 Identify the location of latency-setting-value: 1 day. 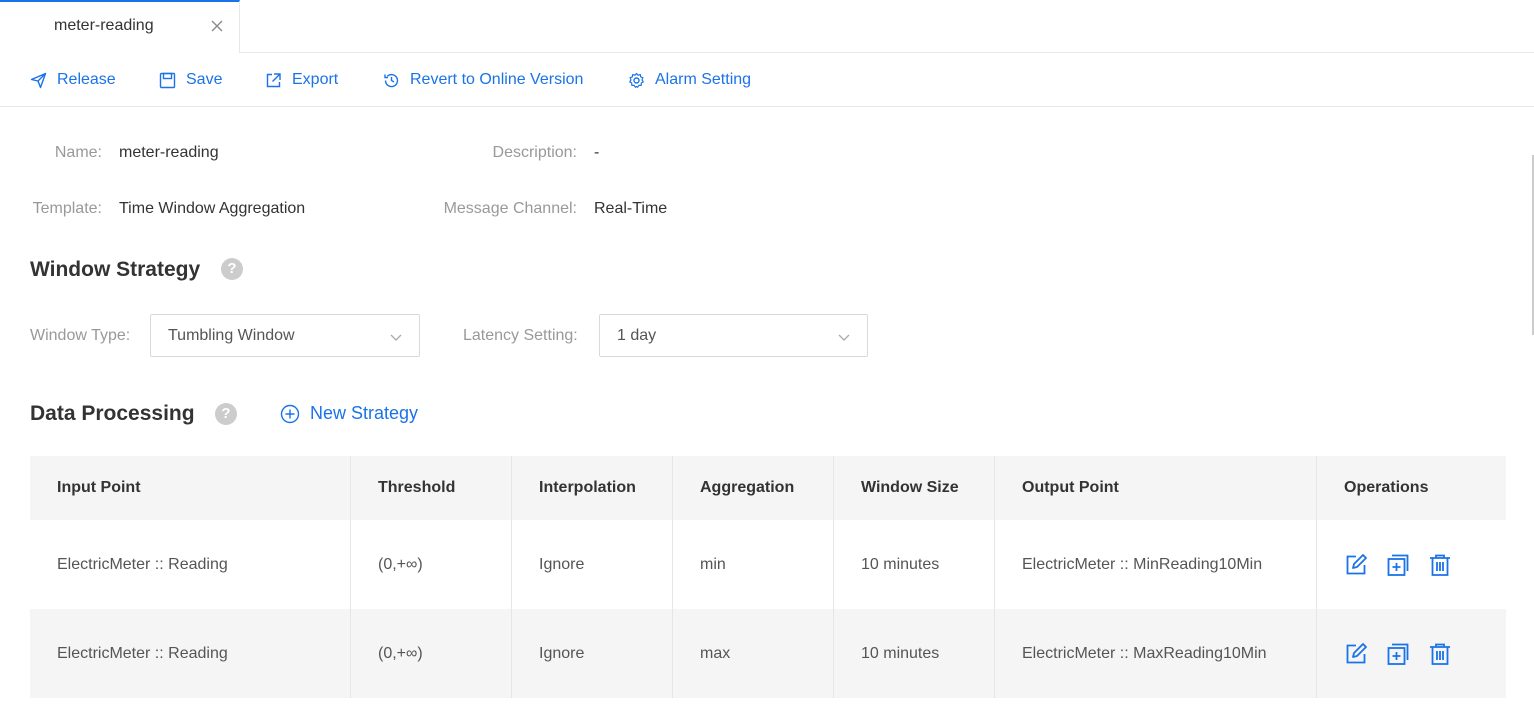
(637, 335).